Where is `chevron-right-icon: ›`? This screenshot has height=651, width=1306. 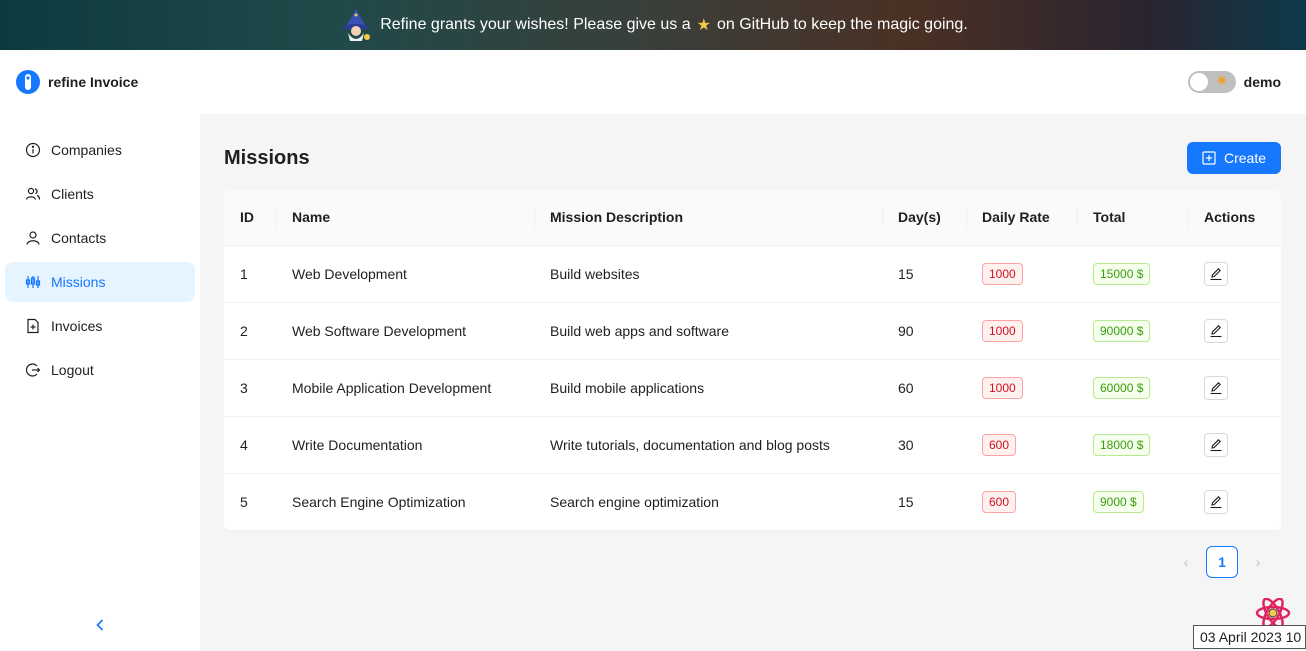
chevron-right-icon: › is located at coordinates (1258, 562).